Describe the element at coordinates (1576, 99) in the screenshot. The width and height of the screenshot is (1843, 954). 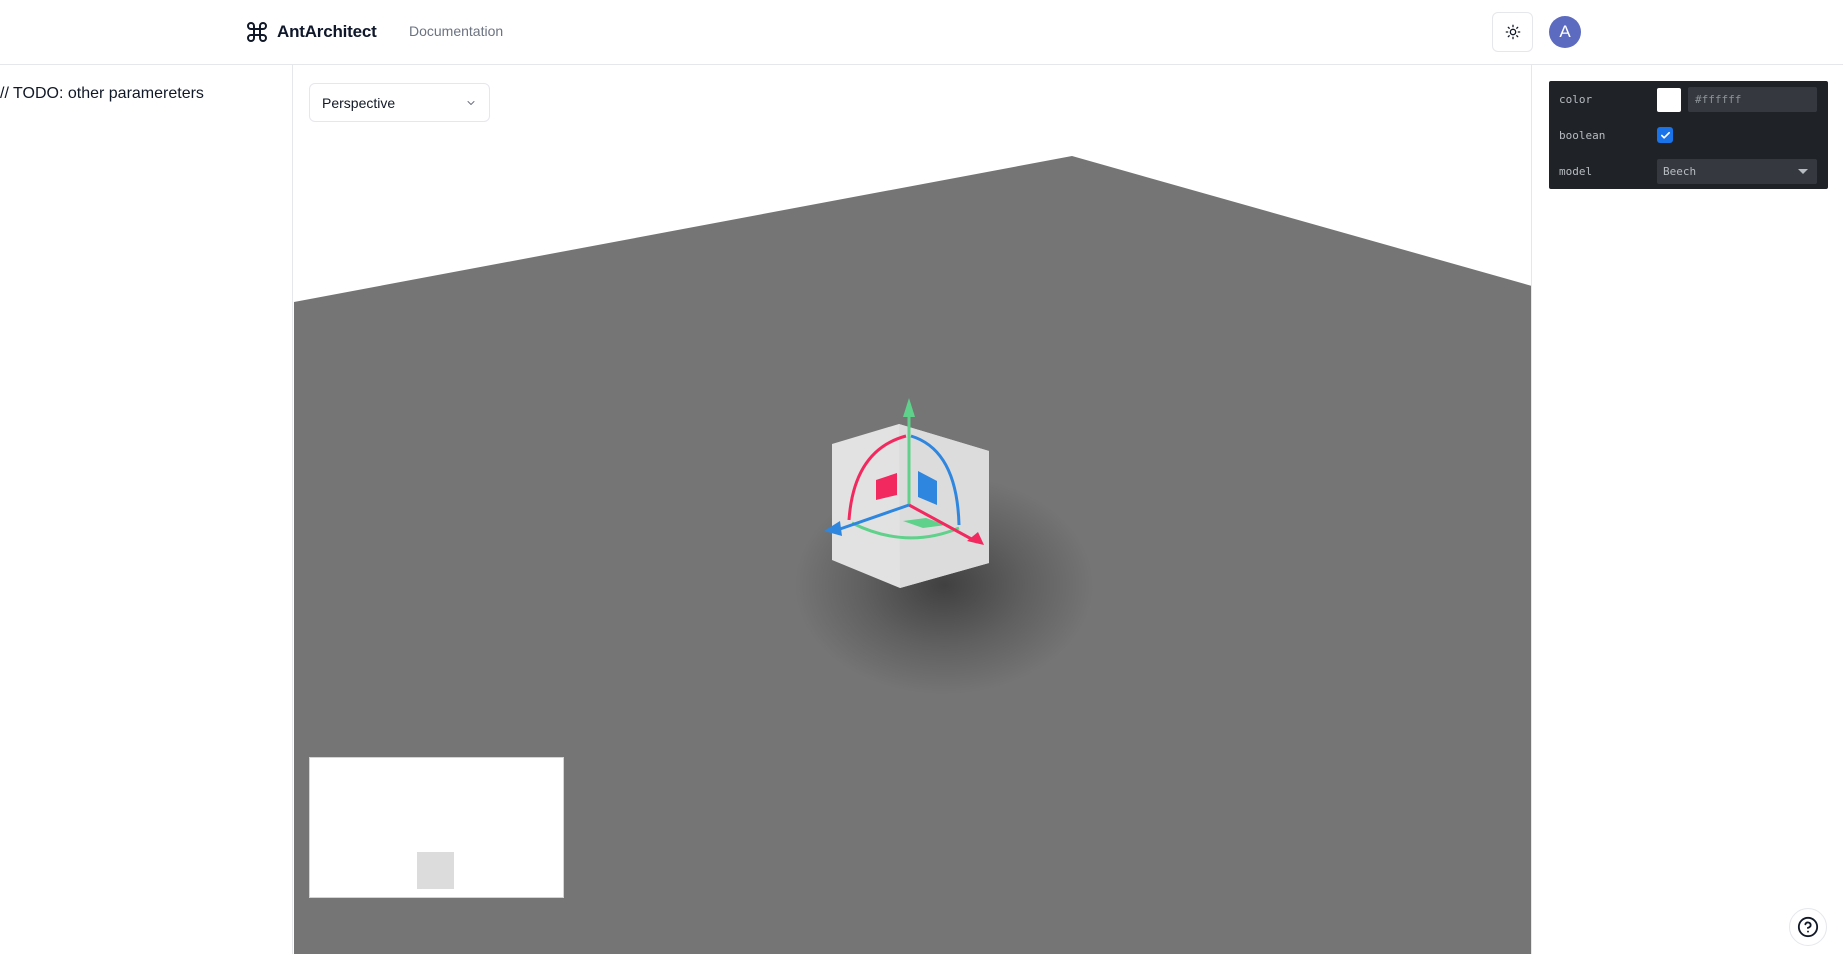
I see `color-label: color` at that location.